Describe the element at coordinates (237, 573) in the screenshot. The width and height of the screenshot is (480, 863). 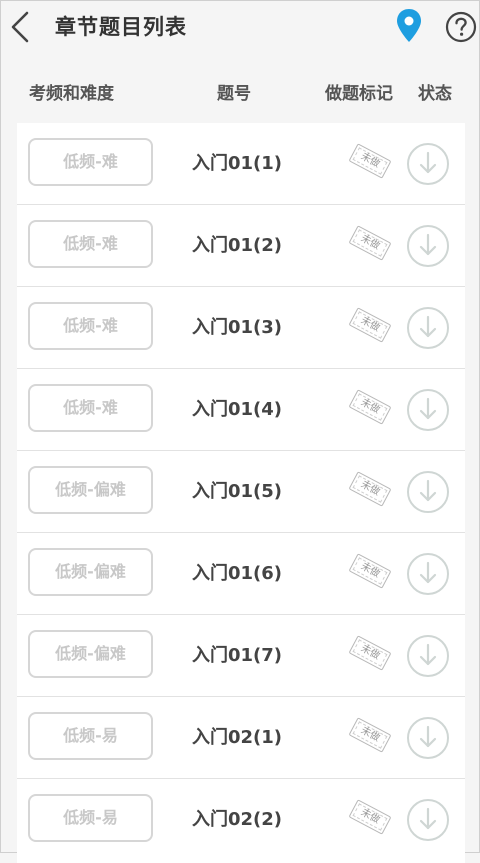
I see `question-number: 入门01(6)` at that location.